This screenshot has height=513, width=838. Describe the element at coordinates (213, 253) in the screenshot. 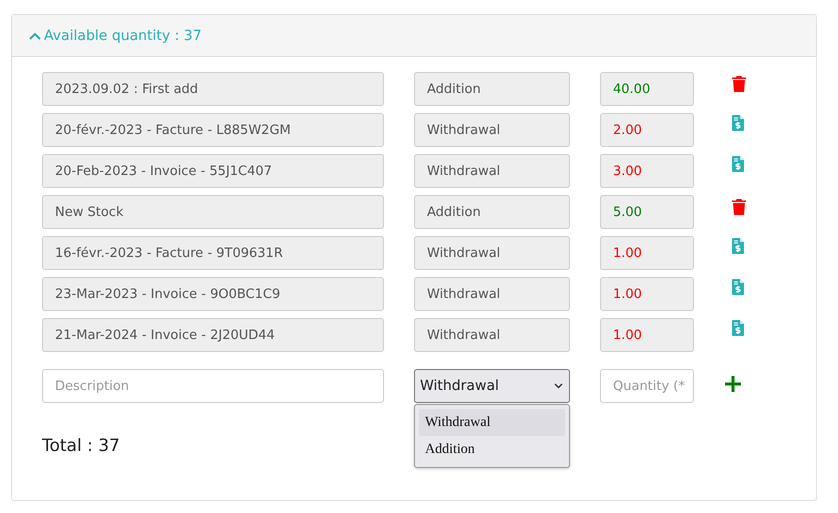

I see `description-field: 16-févr.-2023 - Facture - 9T09631R` at that location.